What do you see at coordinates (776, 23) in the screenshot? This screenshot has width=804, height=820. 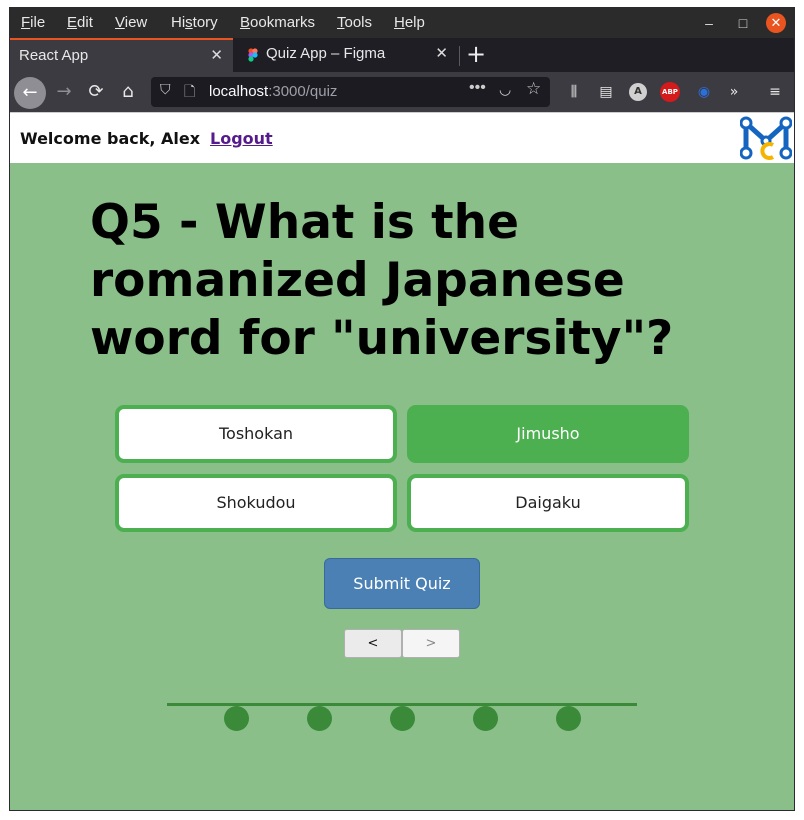 I see `close-window-icon: ✕` at bounding box center [776, 23].